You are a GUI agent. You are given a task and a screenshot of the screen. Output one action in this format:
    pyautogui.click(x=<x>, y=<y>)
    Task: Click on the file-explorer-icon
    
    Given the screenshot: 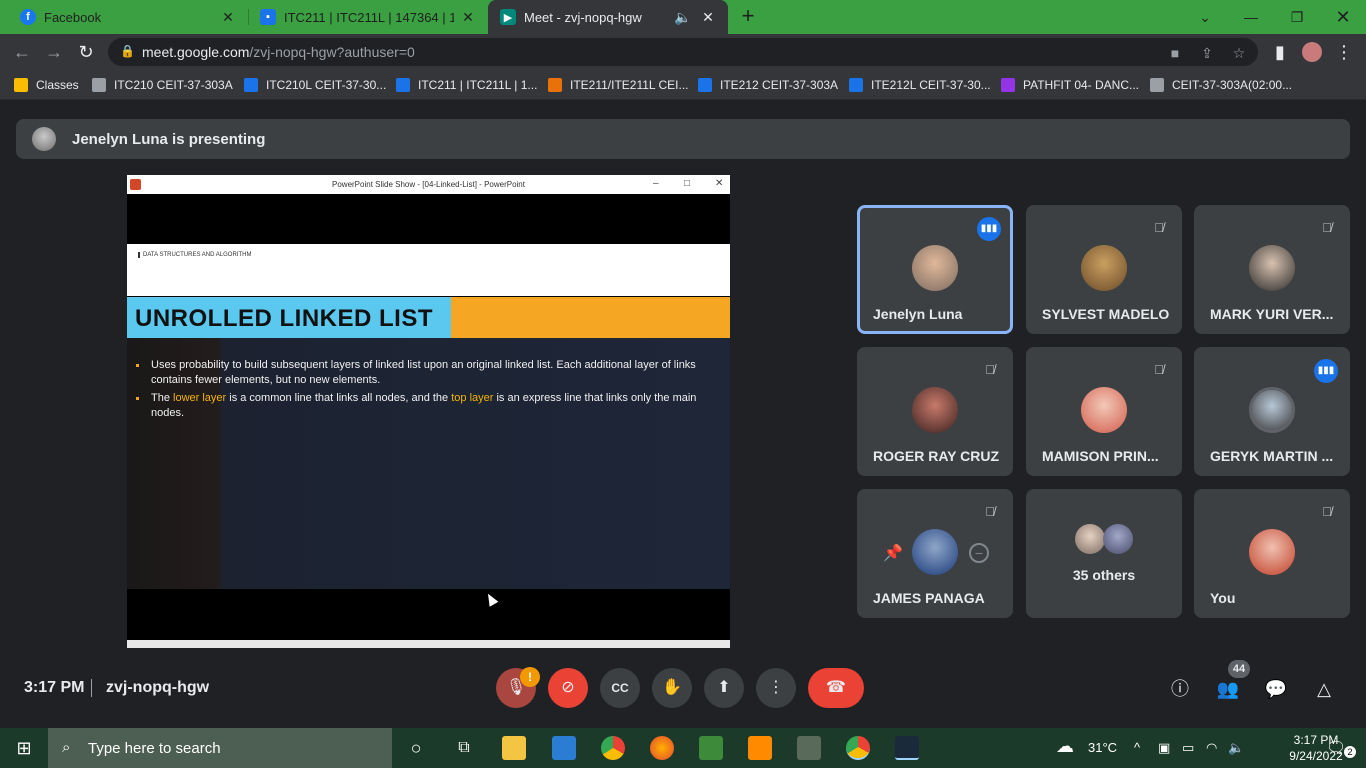 What is the action you would take?
    pyautogui.click(x=514, y=748)
    